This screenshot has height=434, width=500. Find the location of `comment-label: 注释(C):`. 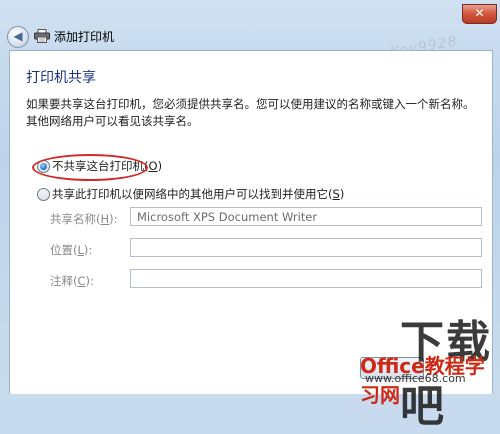

comment-label: 注释(C): is located at coordinates (72, 281).